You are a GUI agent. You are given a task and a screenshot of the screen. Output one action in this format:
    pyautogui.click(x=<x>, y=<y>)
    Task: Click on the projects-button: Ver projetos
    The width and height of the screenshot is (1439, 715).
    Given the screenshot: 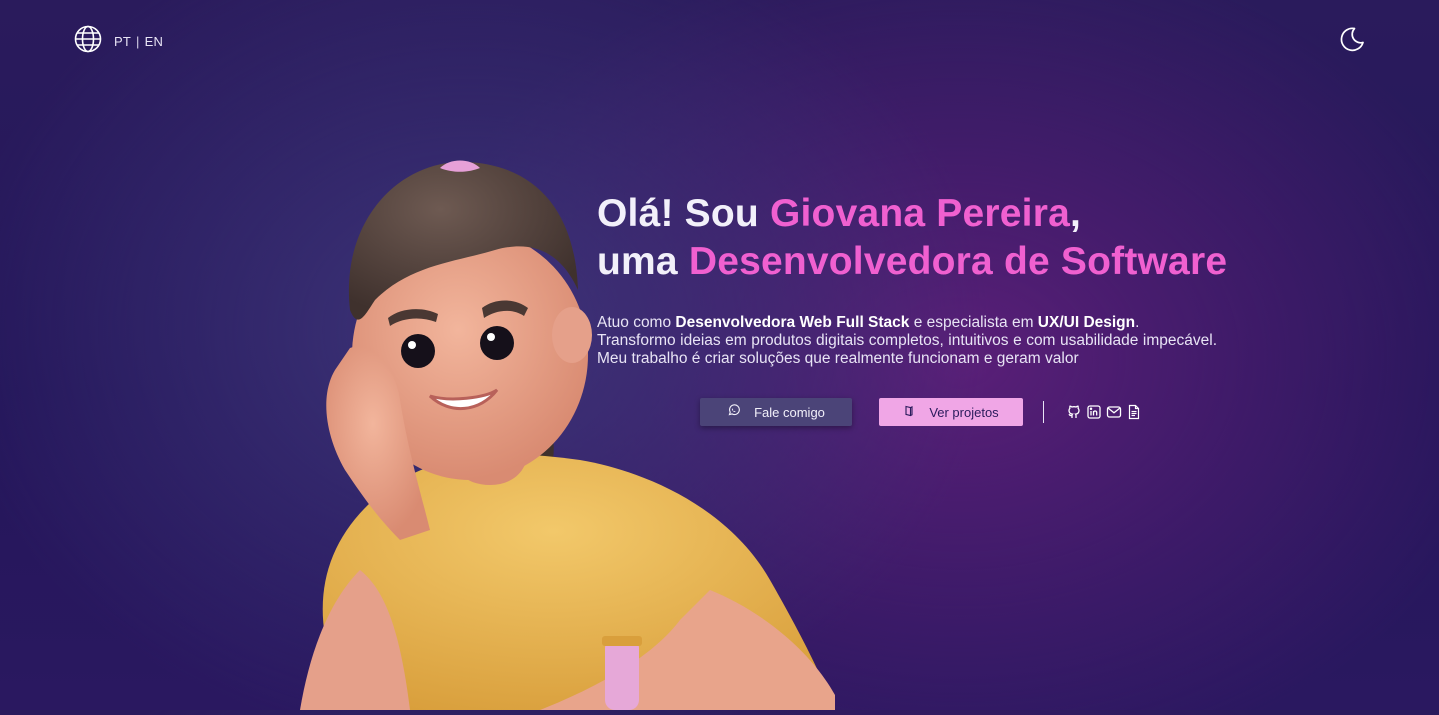 What is the action you would take?
    pyautogui.click(x=951, y=412)
    